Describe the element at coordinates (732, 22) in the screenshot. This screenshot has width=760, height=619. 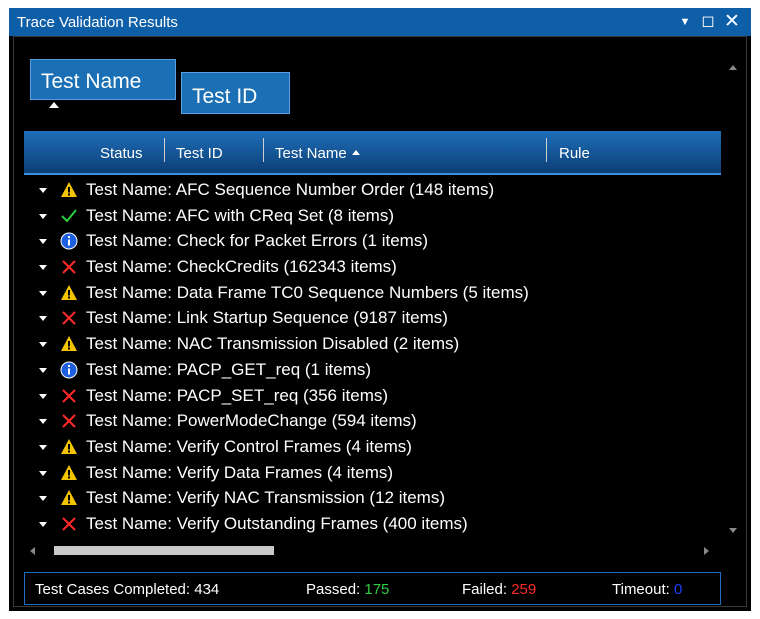
I see `close-icon: ✕` at that location.